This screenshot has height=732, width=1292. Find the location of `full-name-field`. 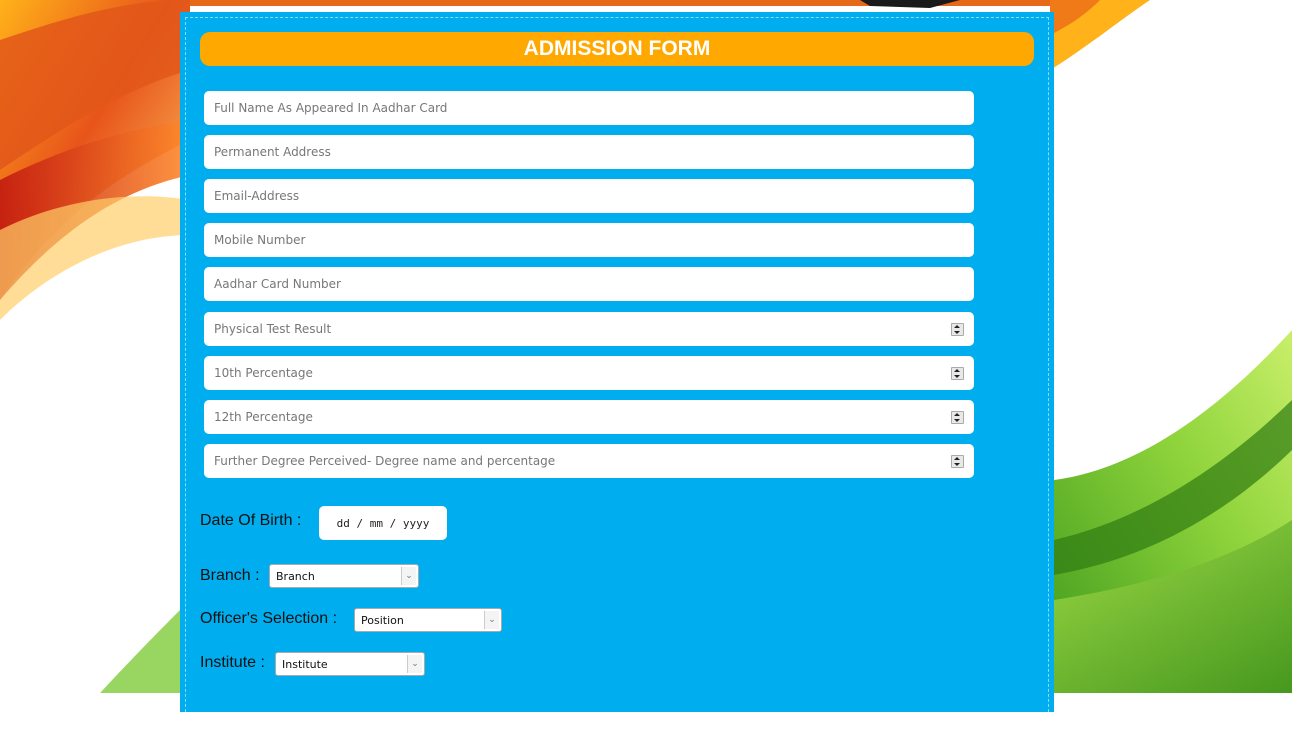

full-name-field is located at coordinates (589, 108).